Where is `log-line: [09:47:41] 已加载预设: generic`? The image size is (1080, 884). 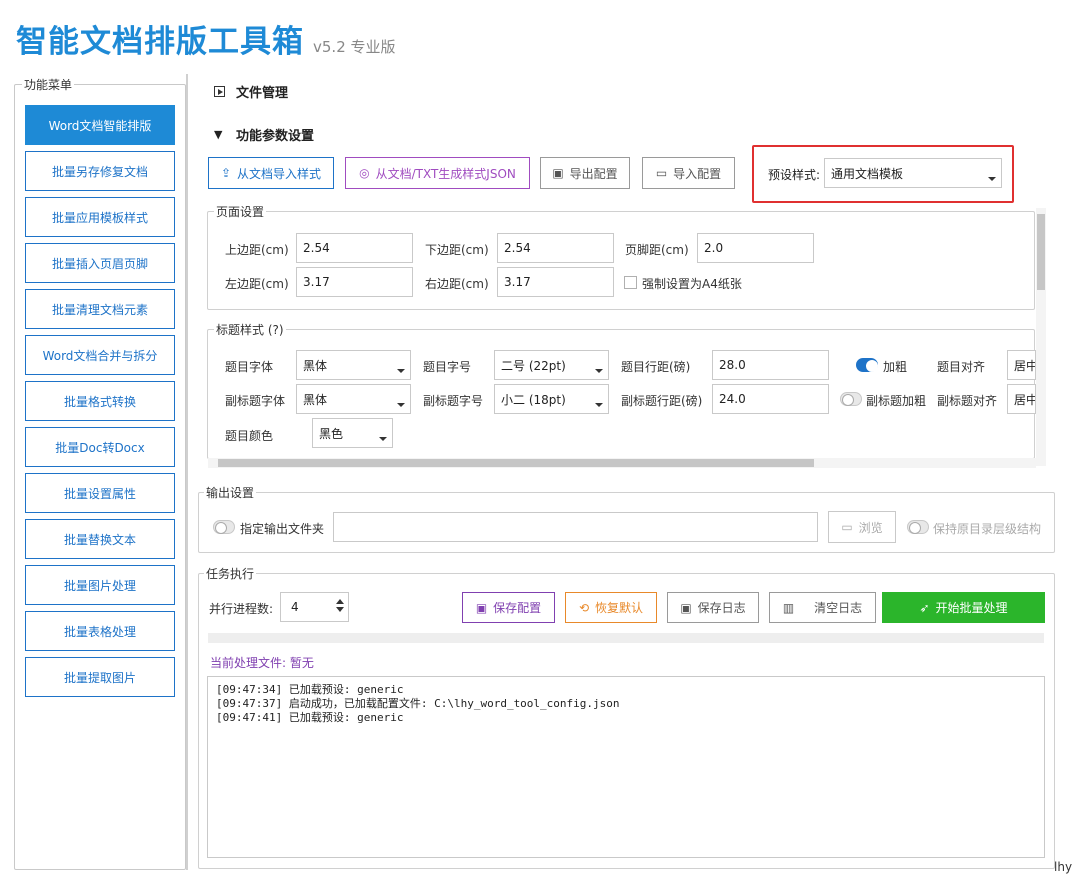
log-line: [09:47:41] 已加载预设: generic is located at coordinates (310, 717).